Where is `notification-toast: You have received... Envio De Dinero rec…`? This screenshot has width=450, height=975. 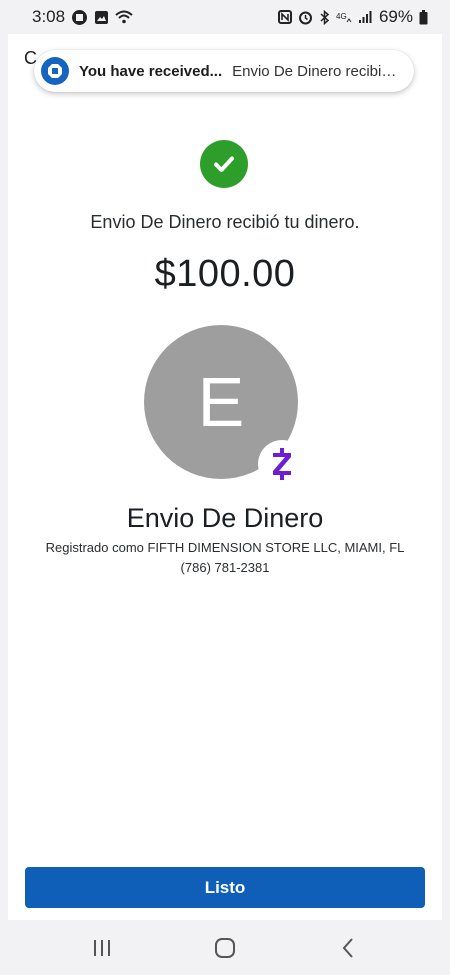 notification-toast: You have received... Envio De Dinero rec… is located at coordinates (224, 71).